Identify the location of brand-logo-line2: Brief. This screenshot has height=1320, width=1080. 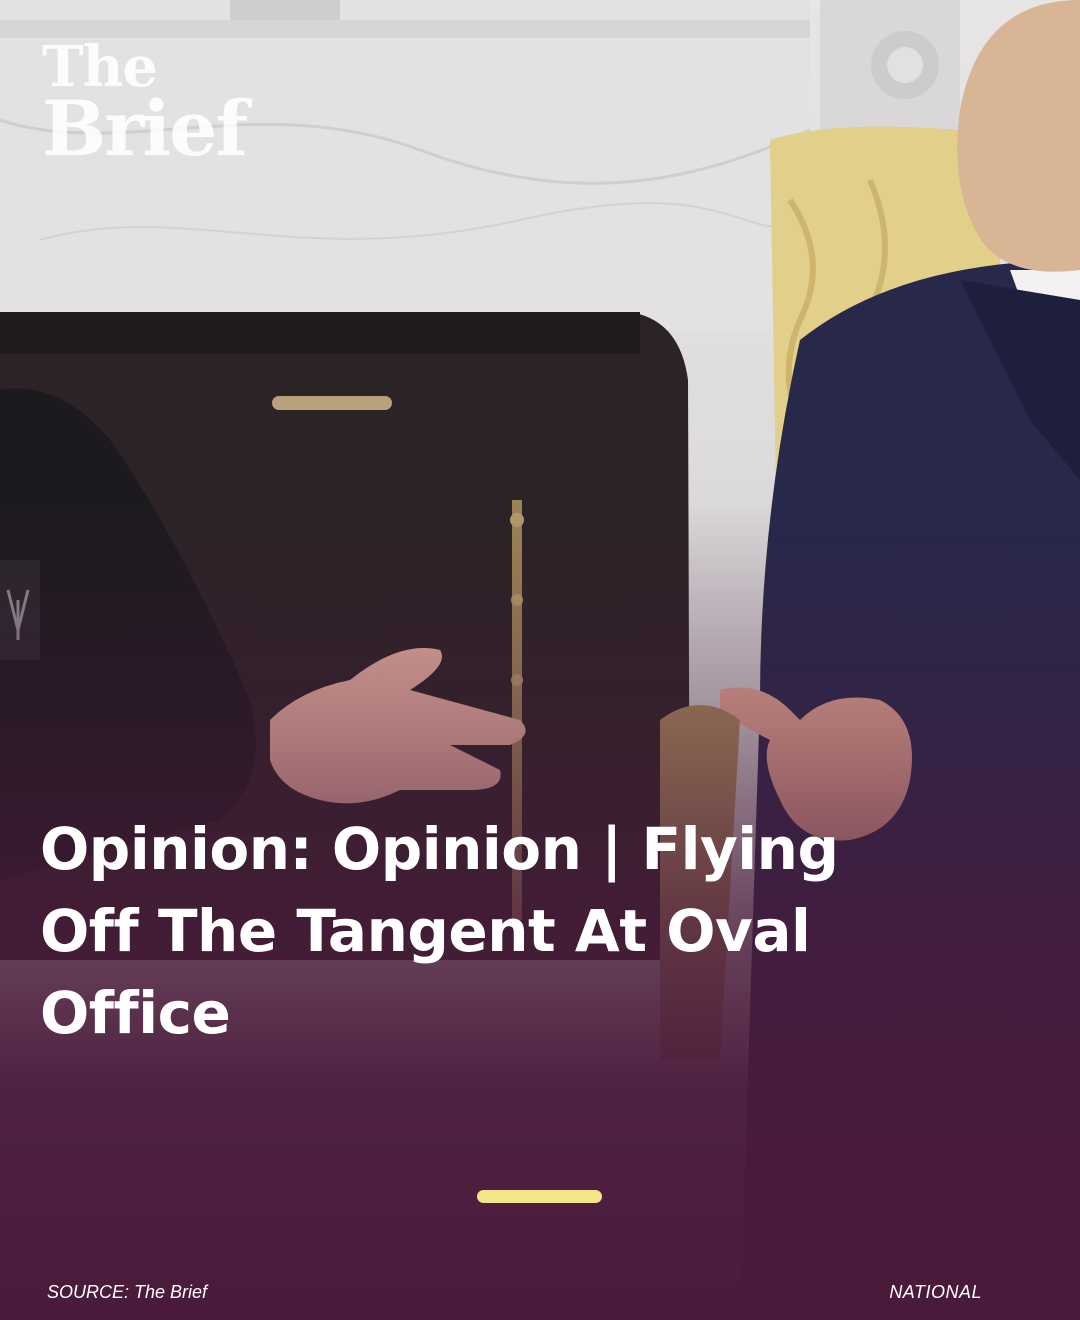
(145, 128).